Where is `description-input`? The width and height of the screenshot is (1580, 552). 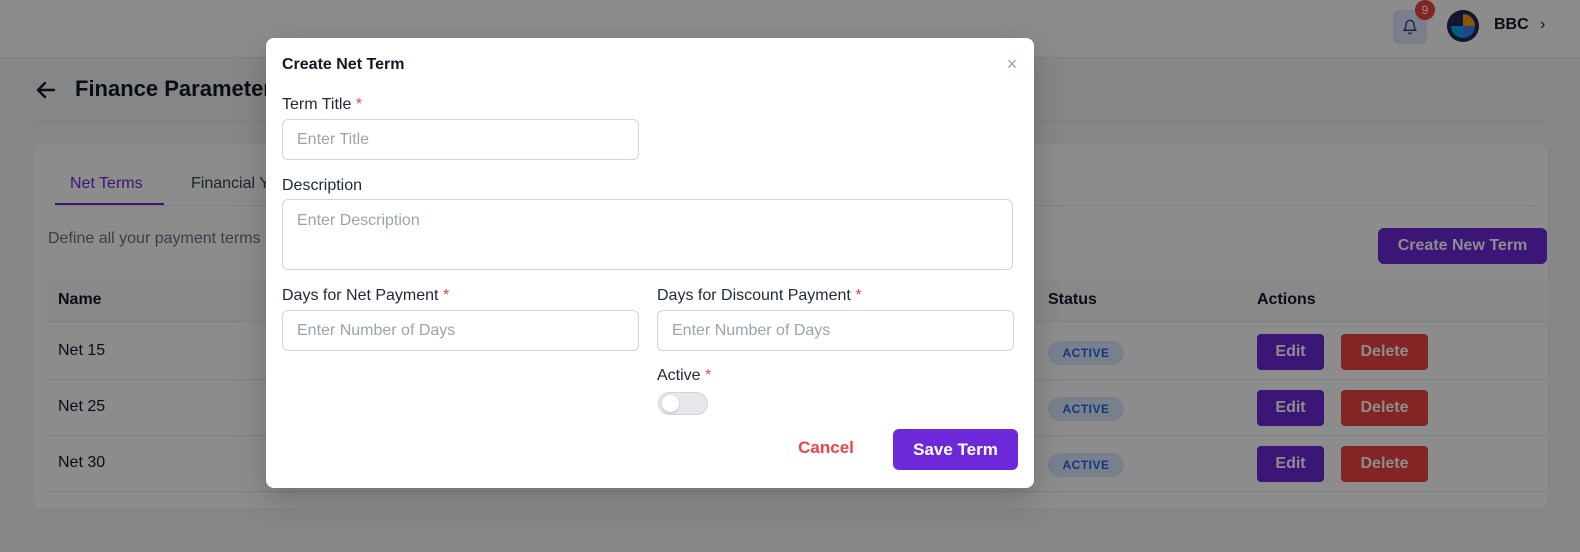 description-input is located at coordinates (647, 234).